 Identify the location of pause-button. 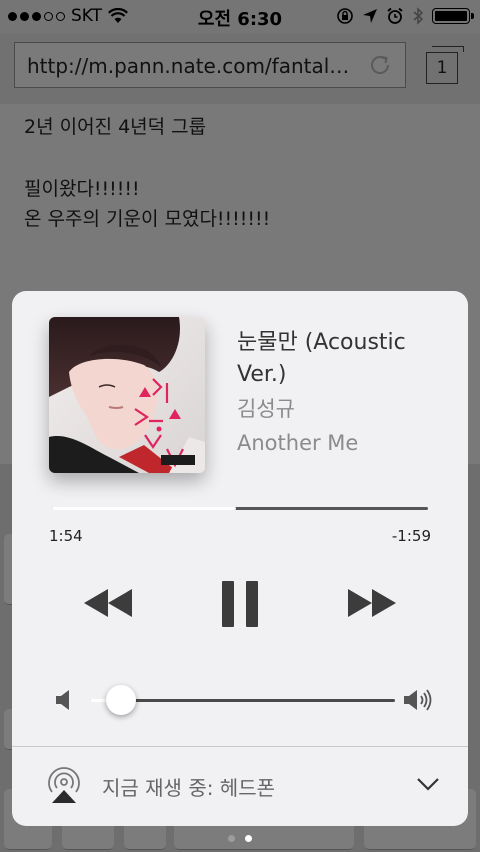
(240, 604).